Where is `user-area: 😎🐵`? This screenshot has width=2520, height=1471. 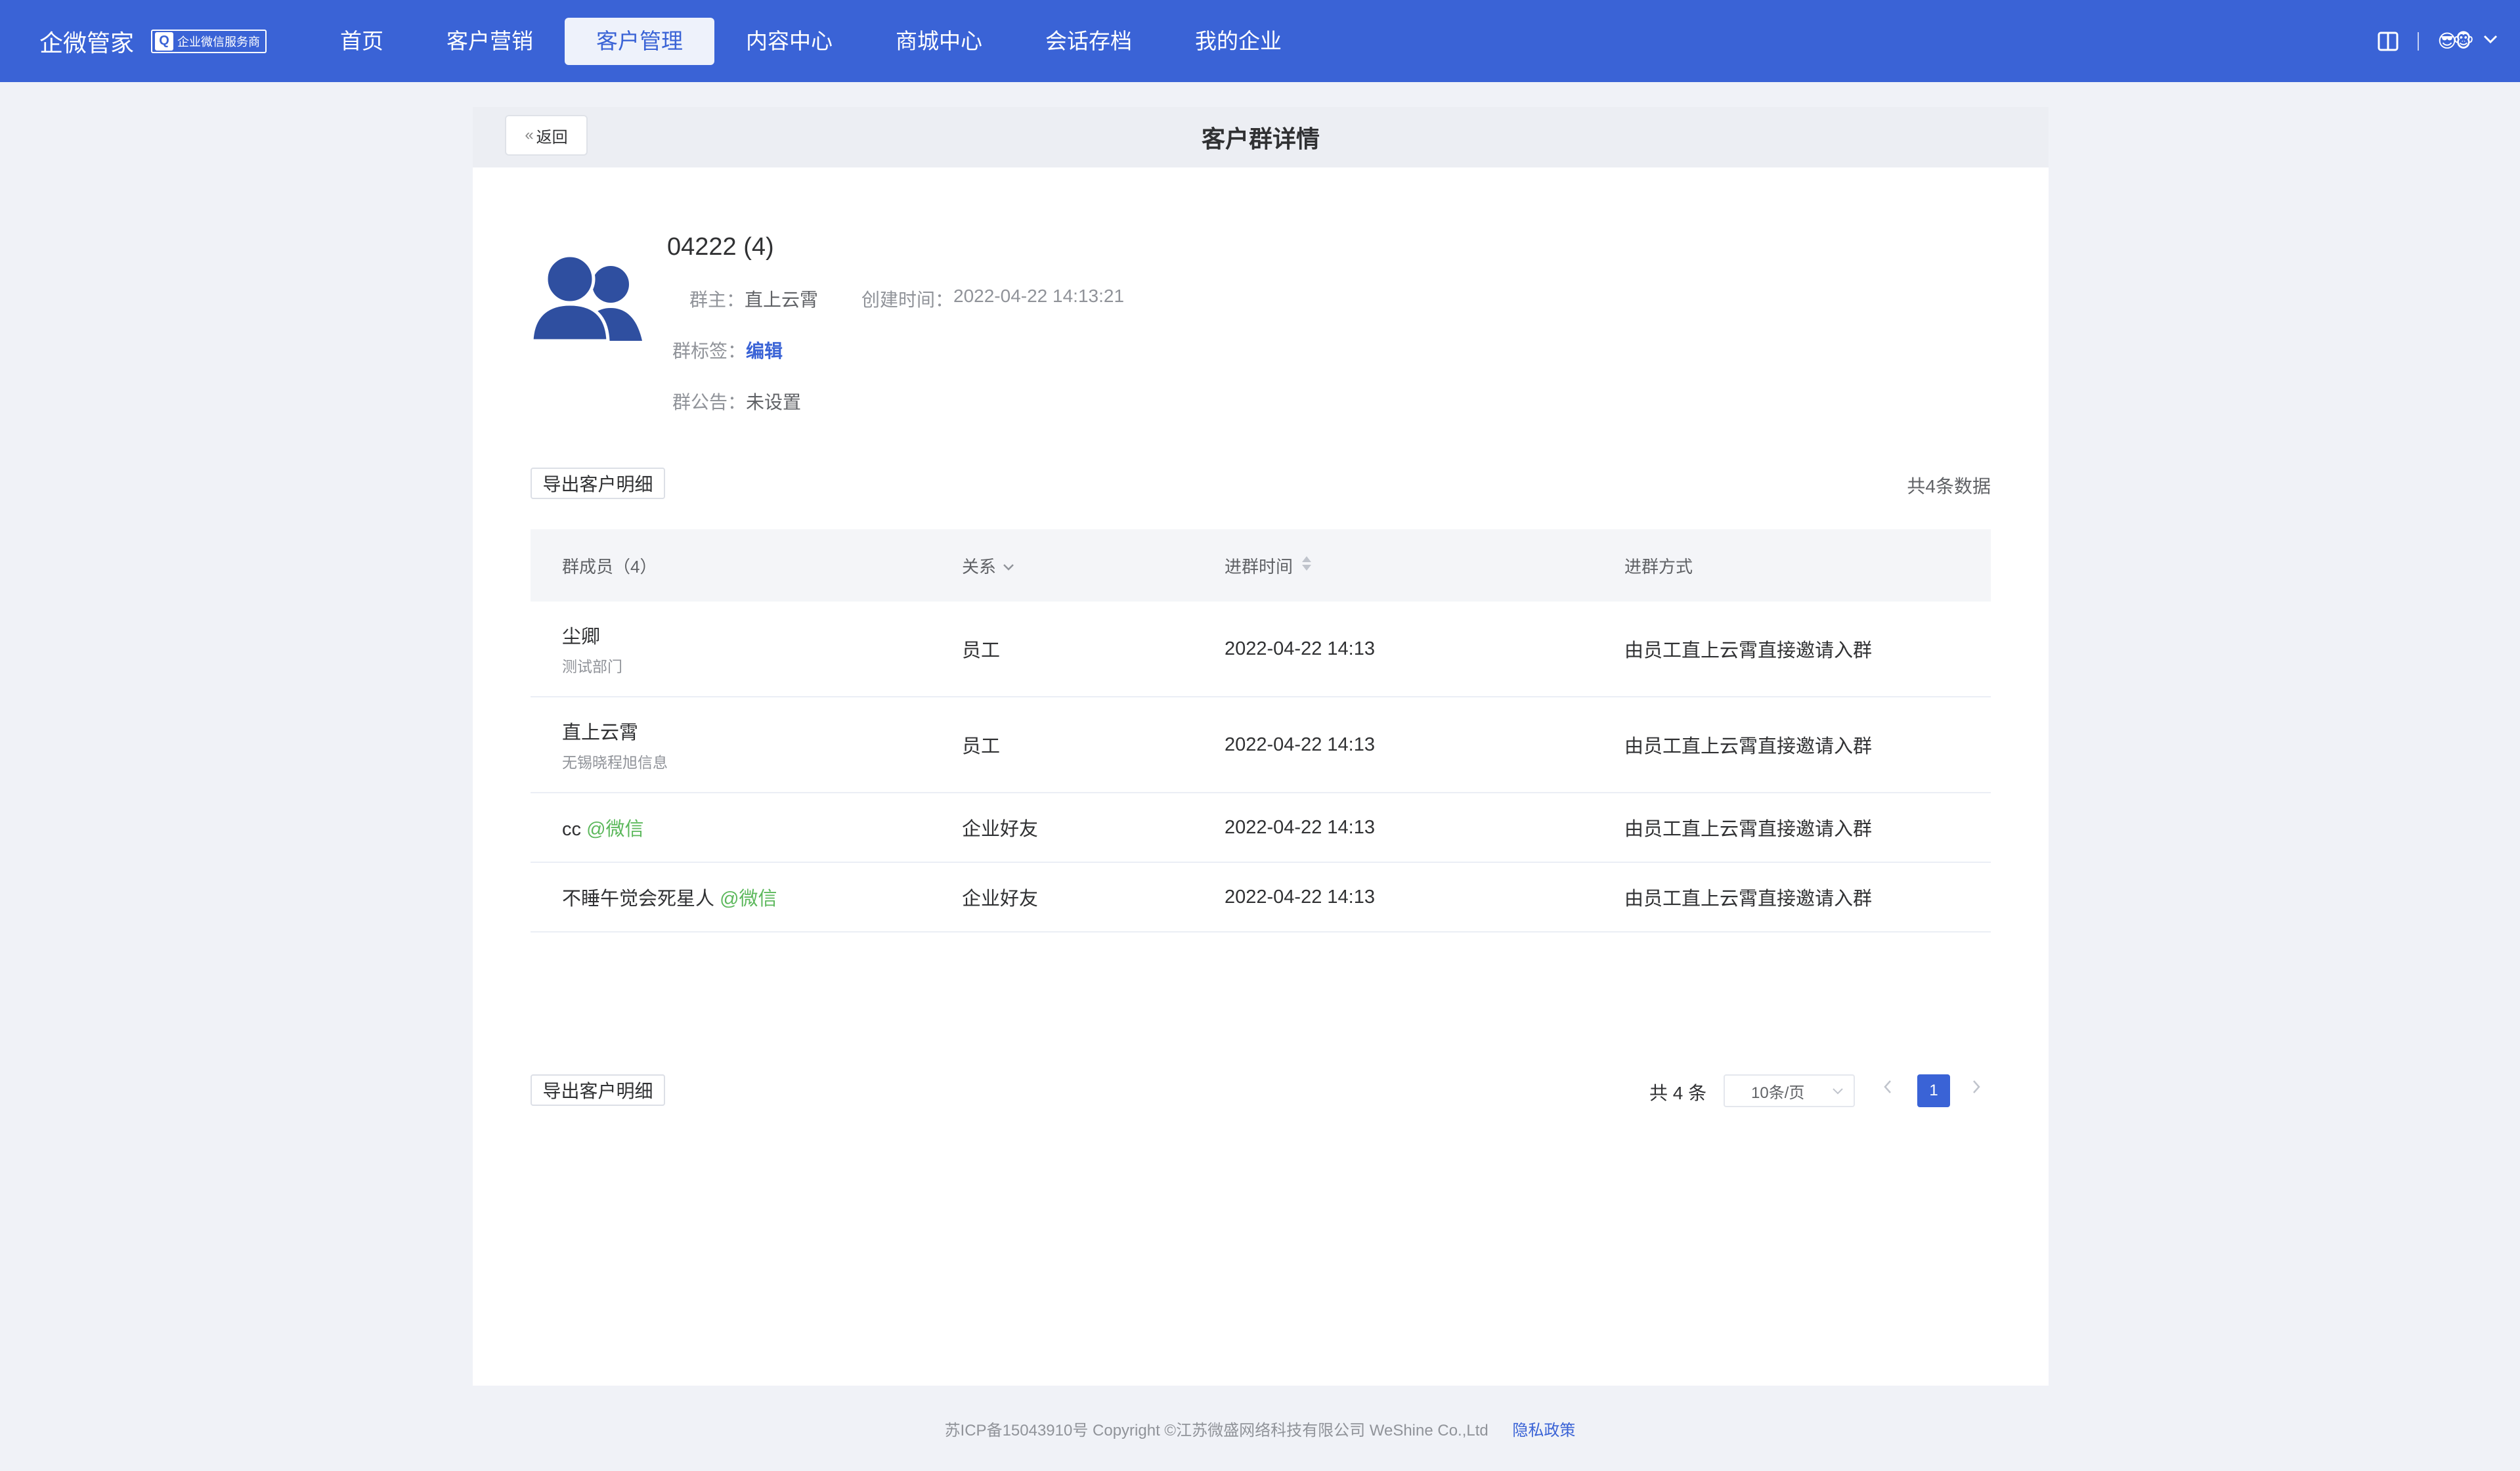 user-area: 😎🐵 is located at coordinates (2437, 41).